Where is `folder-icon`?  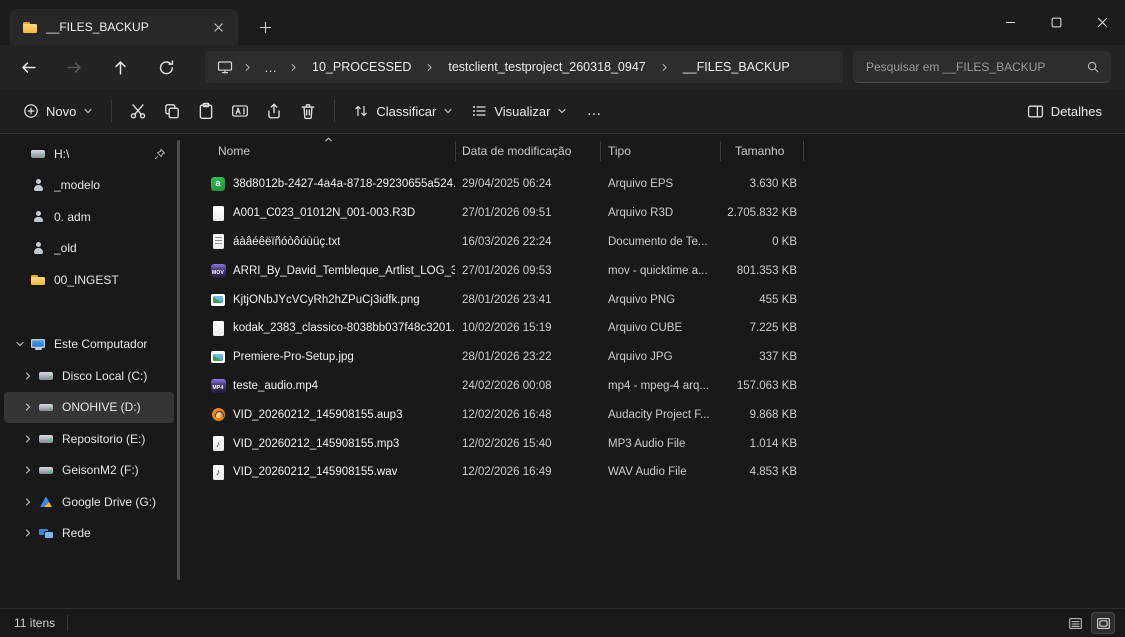
folder-icon is located at coordinates (38, 280).